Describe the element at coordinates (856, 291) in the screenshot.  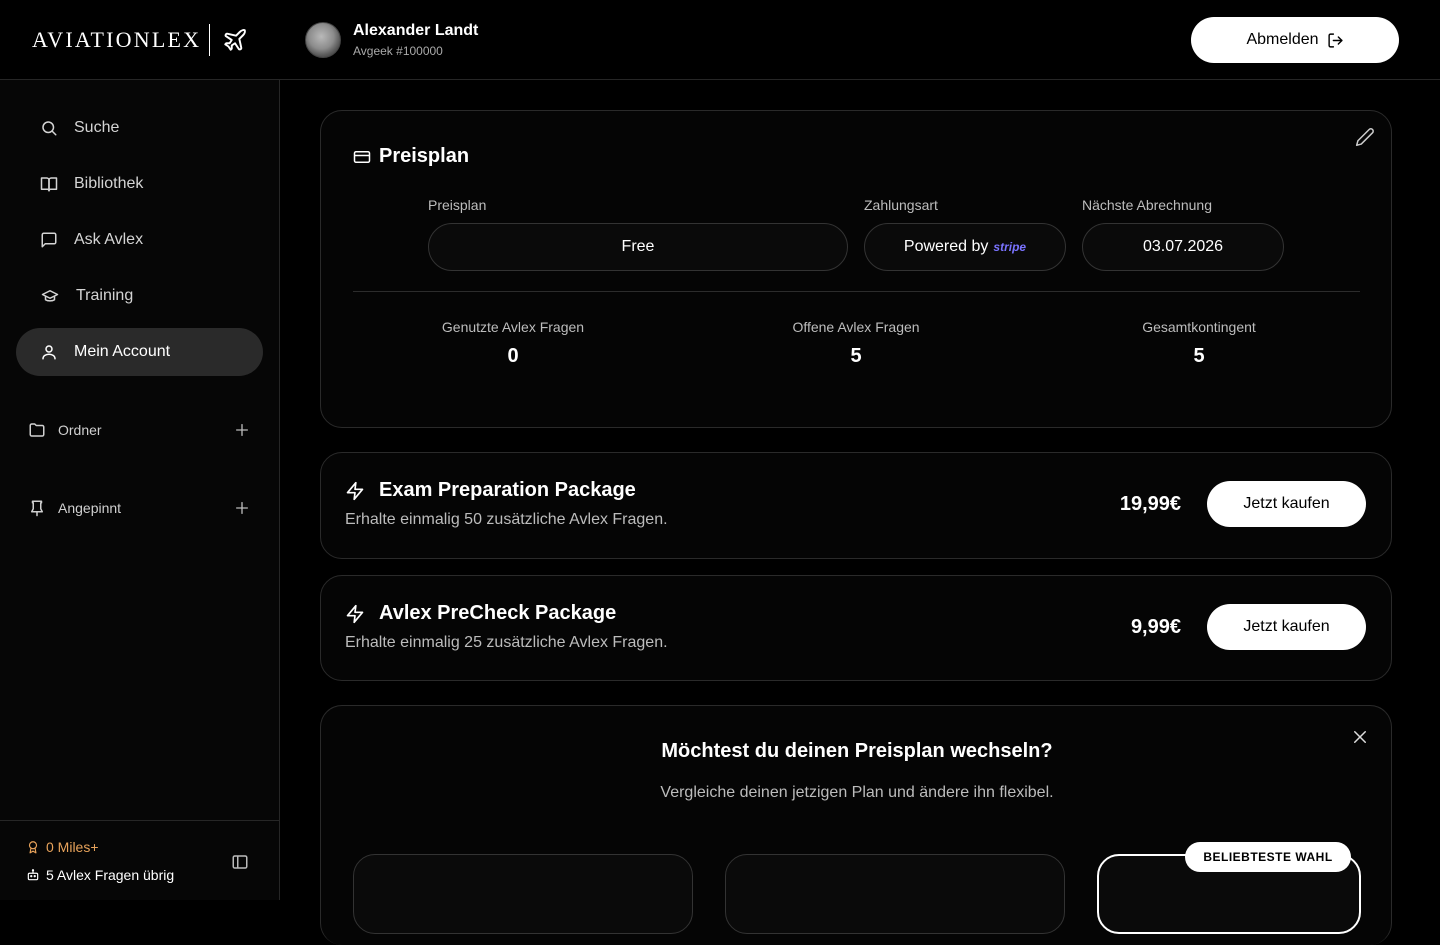
I see `plan-divider` at that location.